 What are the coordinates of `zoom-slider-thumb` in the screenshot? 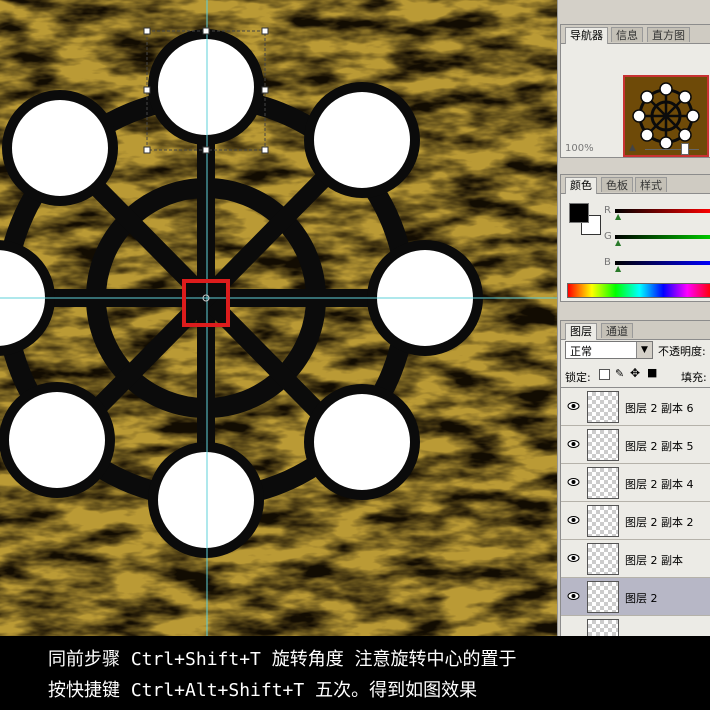 It's located at (685, 149).